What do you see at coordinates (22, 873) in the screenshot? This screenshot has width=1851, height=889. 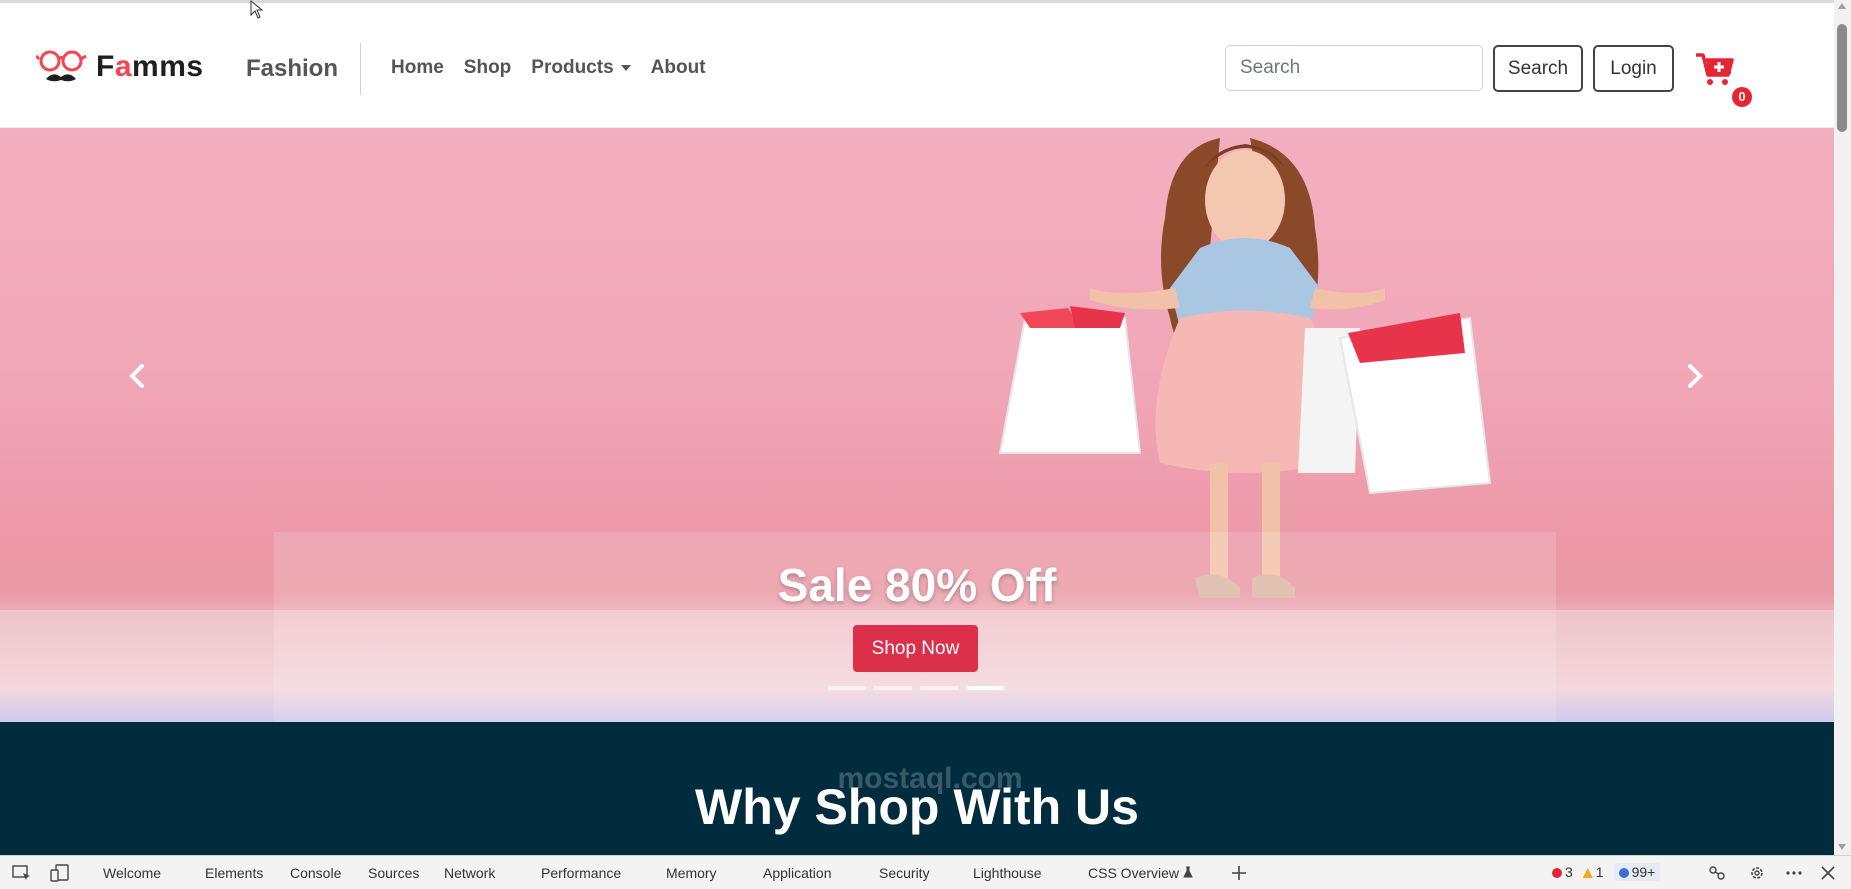 I see `inspect-element-icon` at bounding box center [22, 873].